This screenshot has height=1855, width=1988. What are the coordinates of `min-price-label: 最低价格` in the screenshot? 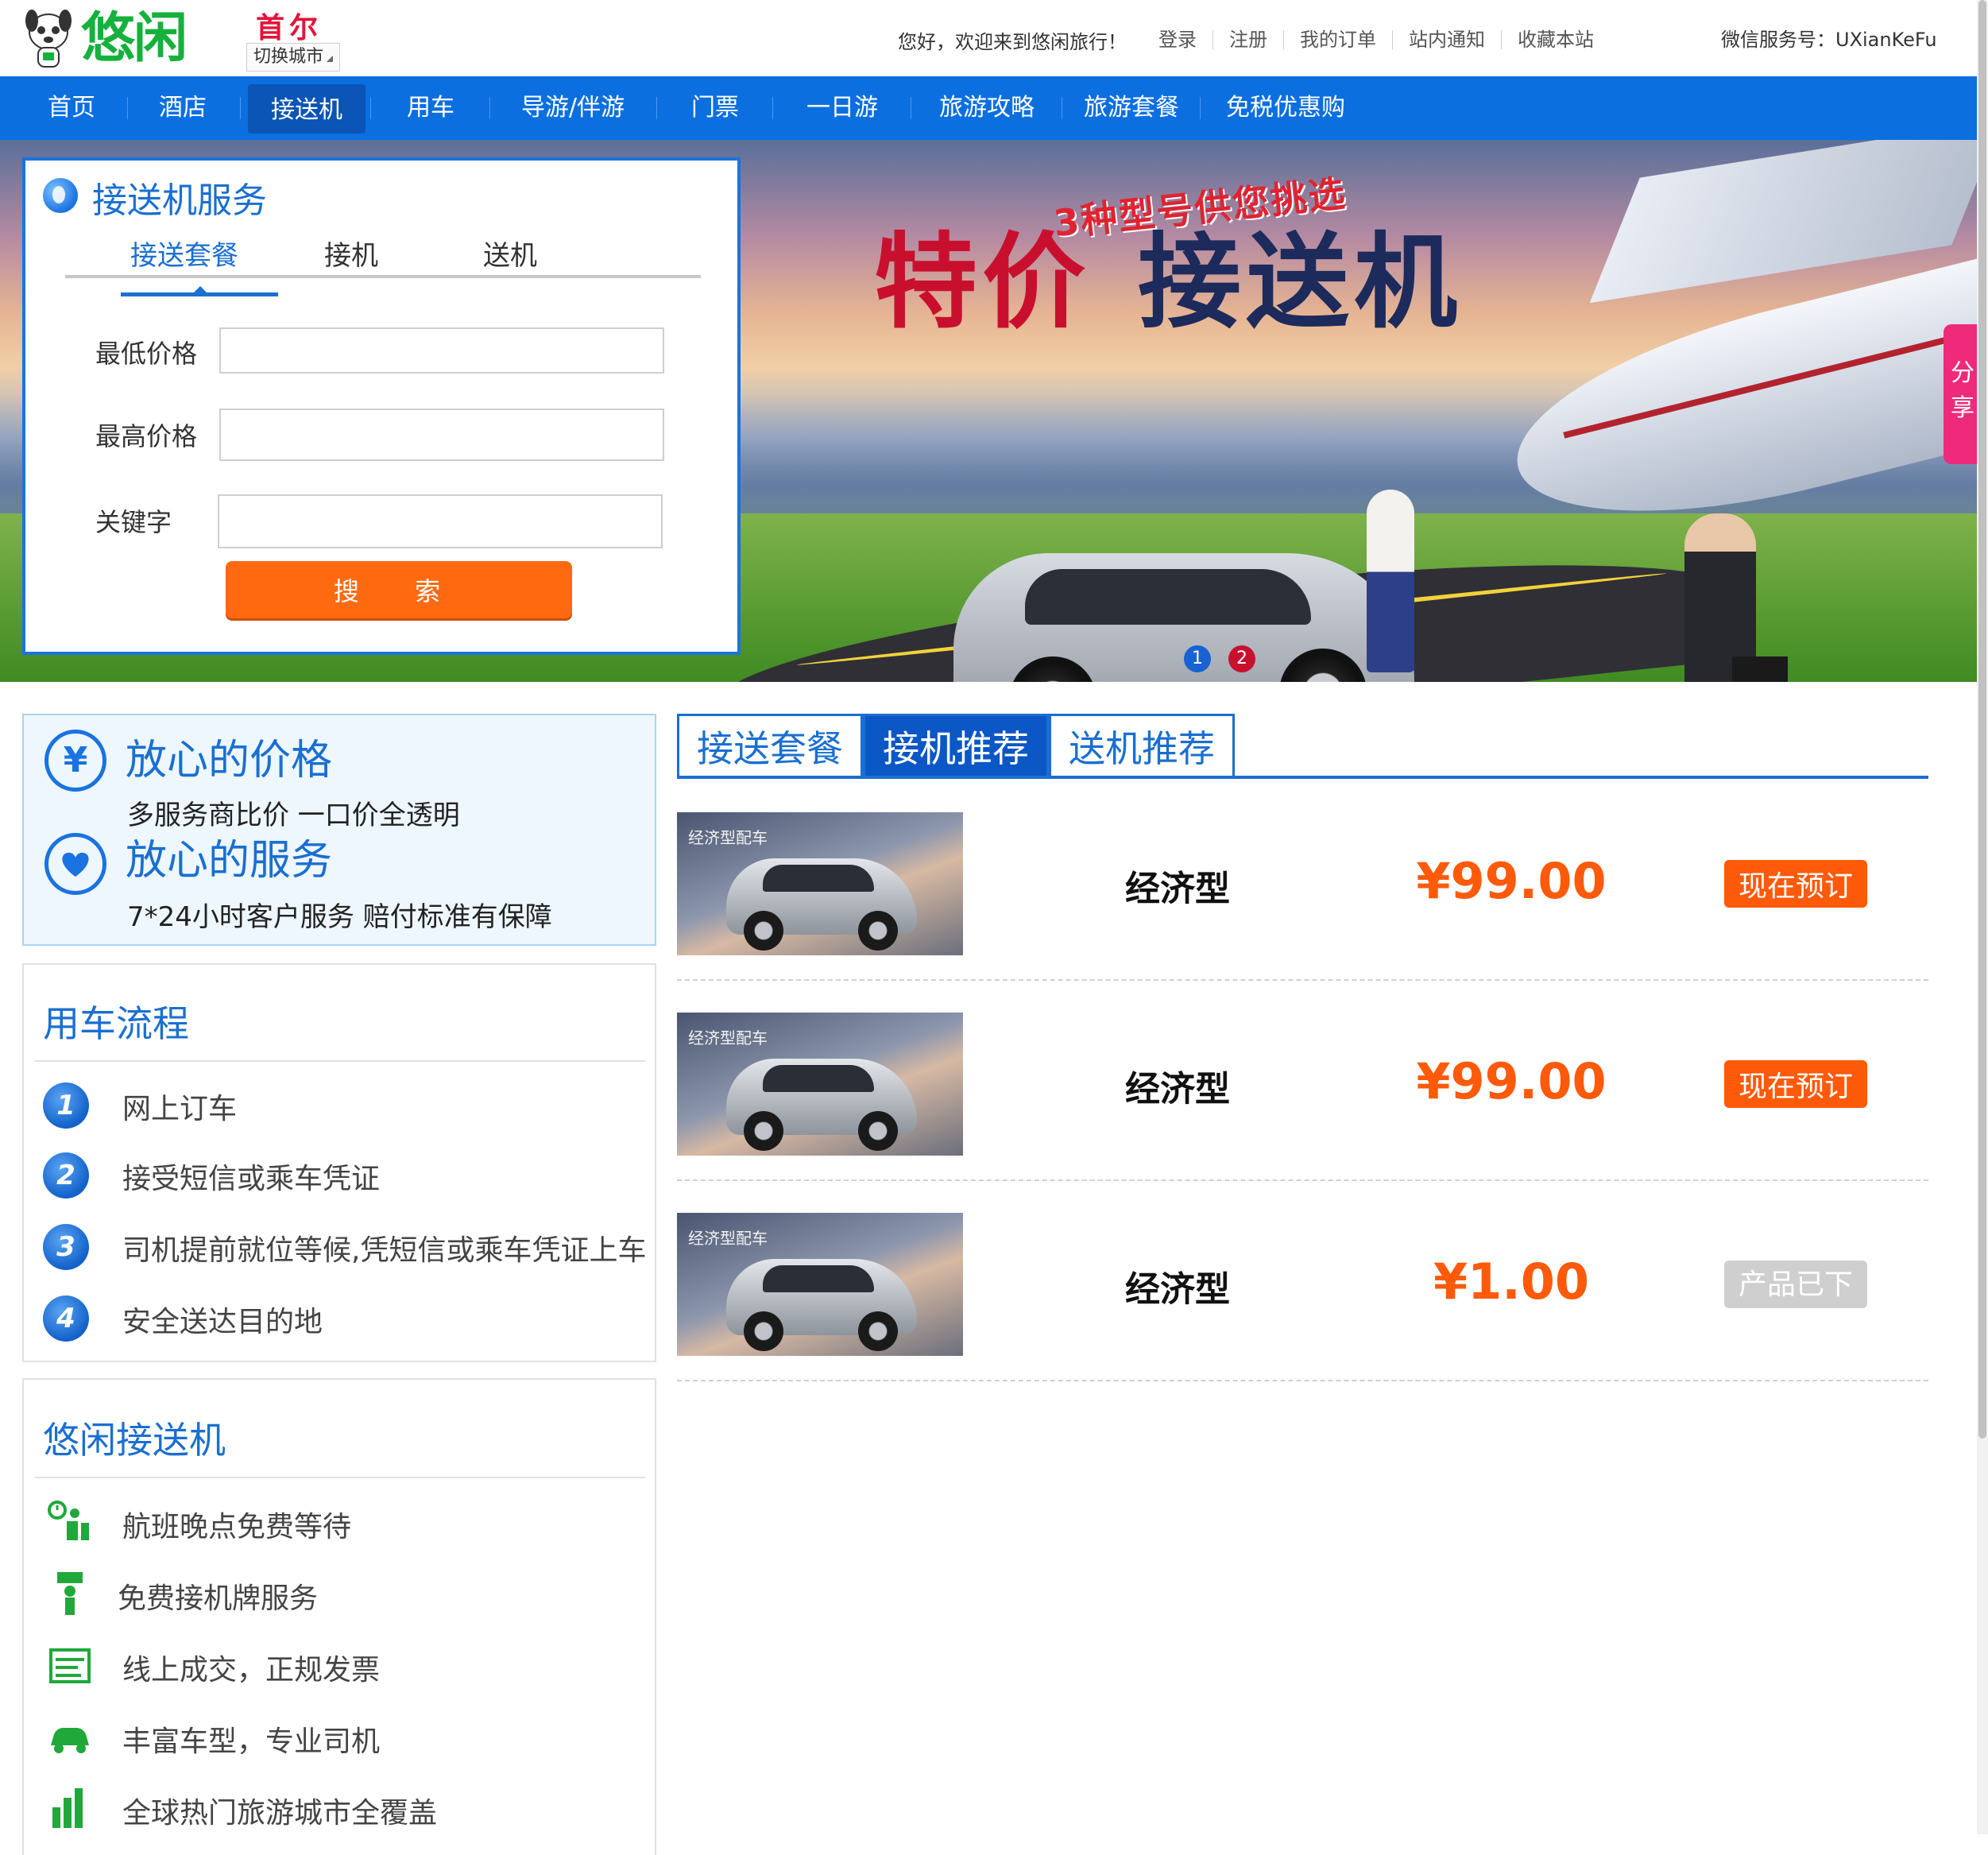 It's located at (146, 354).